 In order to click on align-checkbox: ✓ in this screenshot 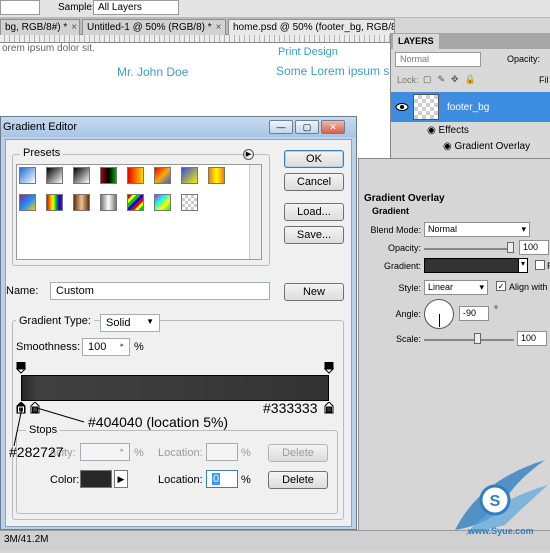, I will do `click(501, 286)`.